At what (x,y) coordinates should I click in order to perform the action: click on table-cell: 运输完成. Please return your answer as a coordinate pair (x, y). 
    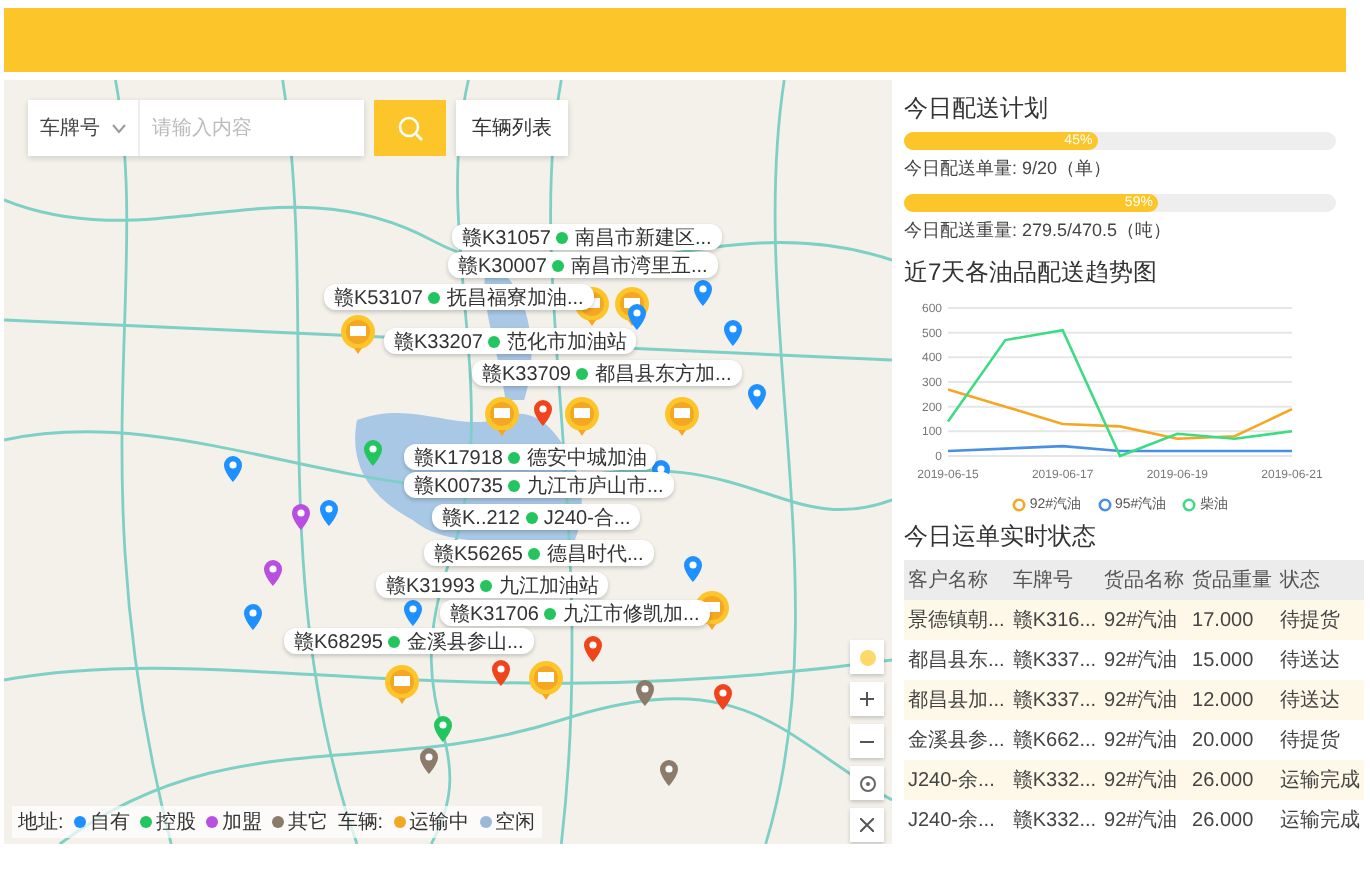
    Looking at the image, I should click on (1320, 780).